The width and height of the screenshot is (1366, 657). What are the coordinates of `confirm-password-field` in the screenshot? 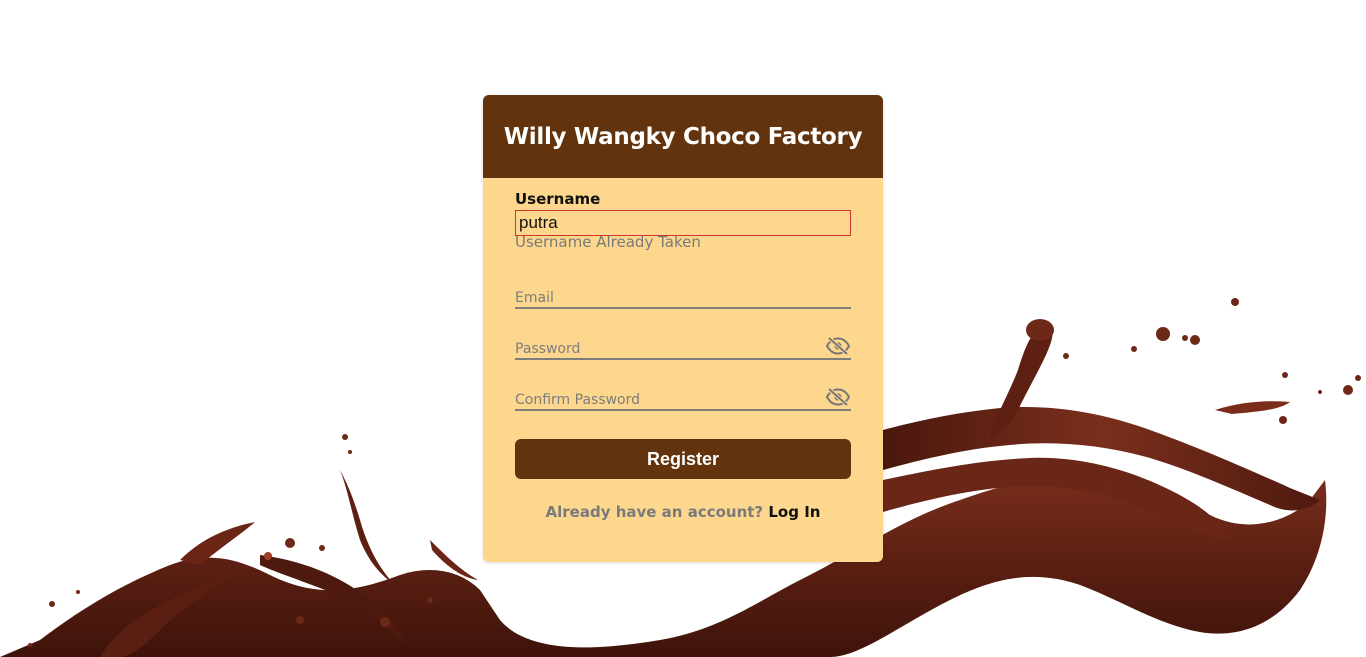 It's located at (683, 398).